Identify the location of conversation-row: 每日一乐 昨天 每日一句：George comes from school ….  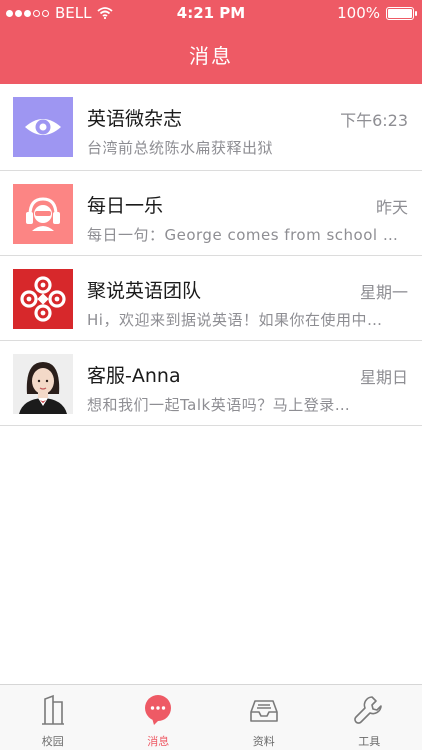
(211, 213).